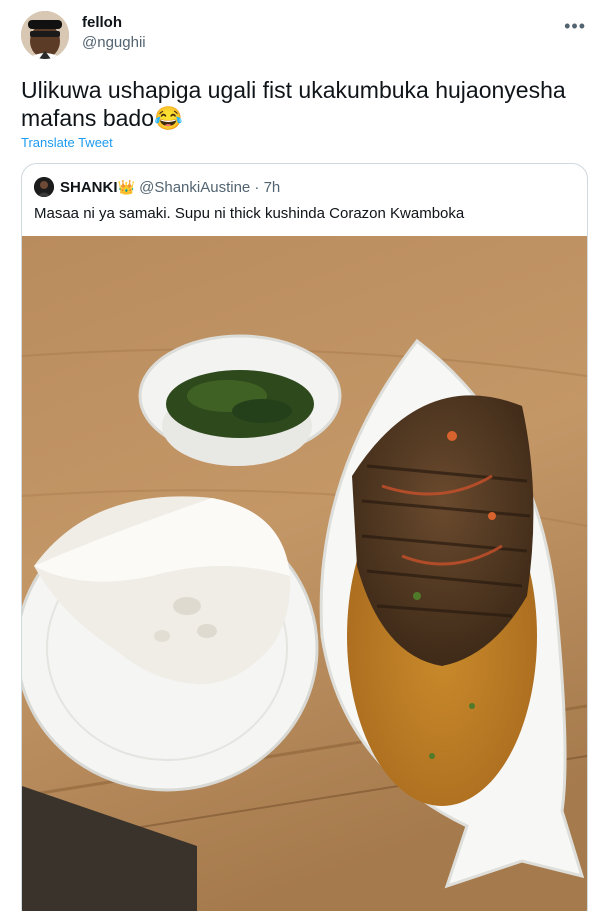  I want to click on quoted-tweet-header: SHANKI👑 @ShankiAustine · 7h, so click(170, 187).